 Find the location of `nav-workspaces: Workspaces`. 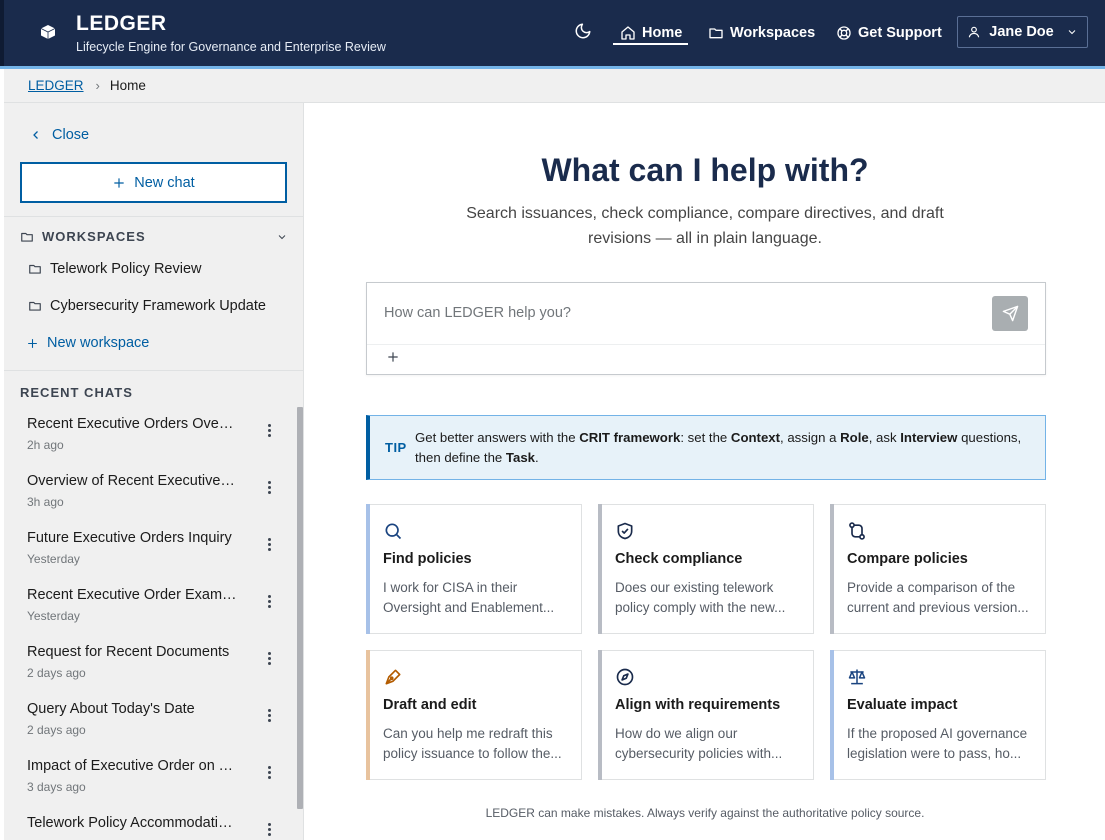

nav-workspaces: Workspaces is located at coordinates (761, 33).